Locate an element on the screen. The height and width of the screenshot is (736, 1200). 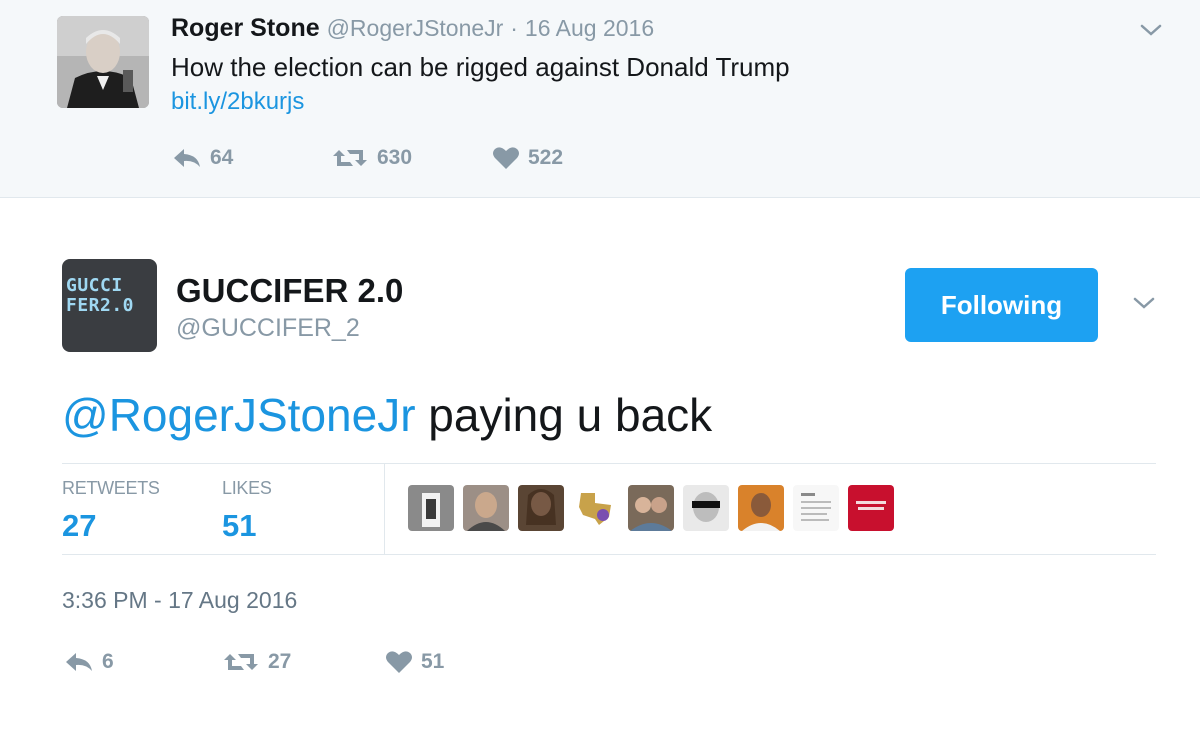
avatar-text-line1: GUCCI is located at coordinates (94, 285).